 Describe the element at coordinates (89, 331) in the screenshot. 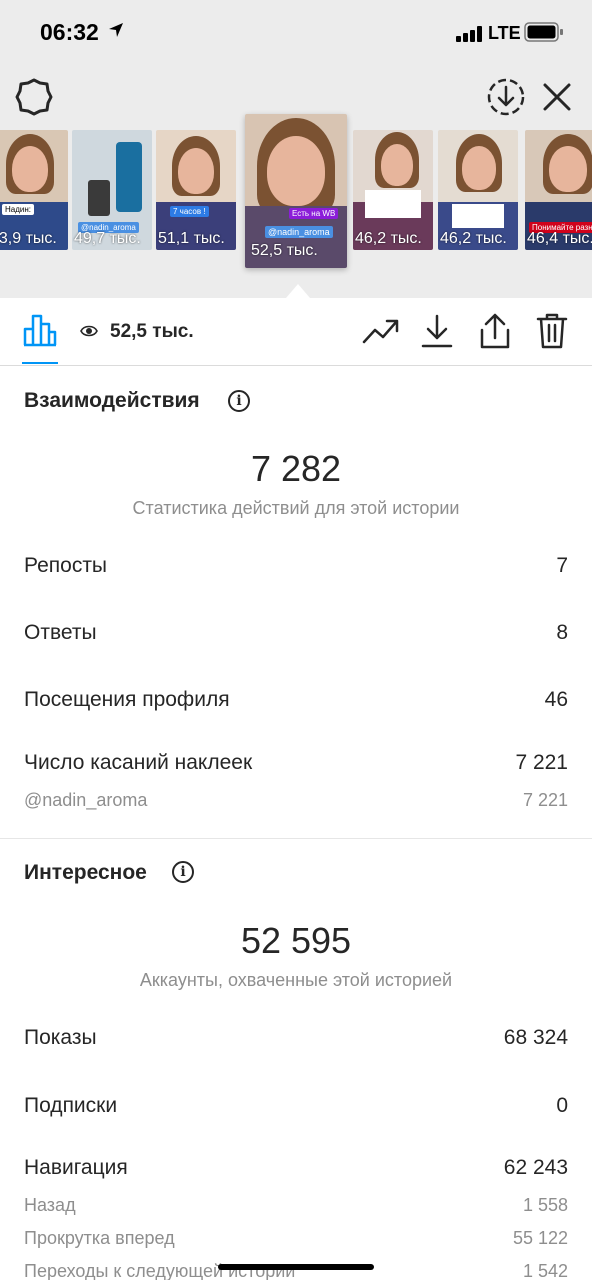

I see `eye-icon` at that location.